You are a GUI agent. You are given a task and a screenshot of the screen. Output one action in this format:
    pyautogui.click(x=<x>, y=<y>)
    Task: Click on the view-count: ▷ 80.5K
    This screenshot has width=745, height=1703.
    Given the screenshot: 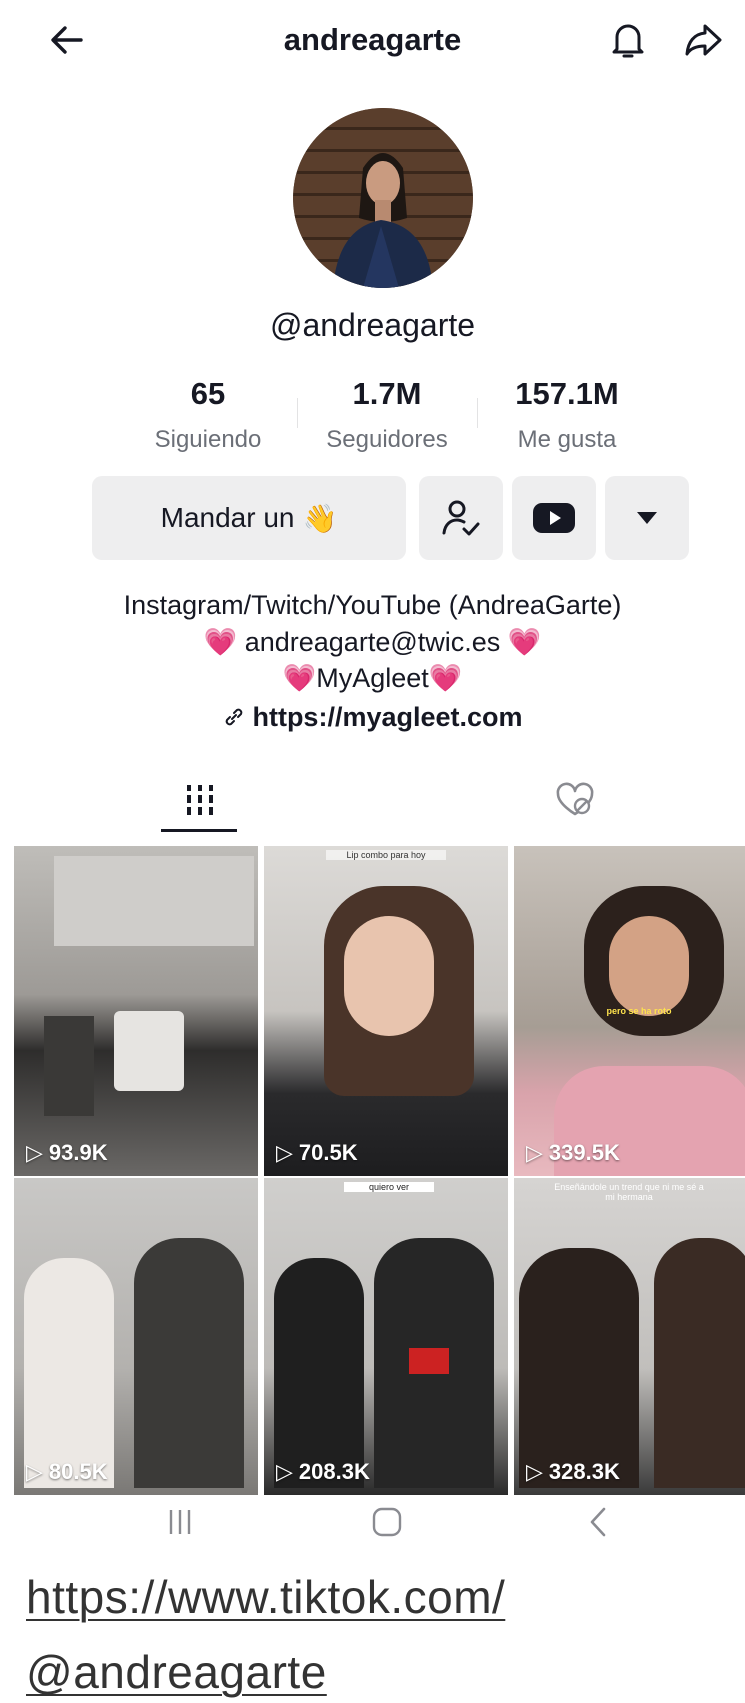 What is the action you would take?
    pyautogui.click(x=67, y=1472)
    